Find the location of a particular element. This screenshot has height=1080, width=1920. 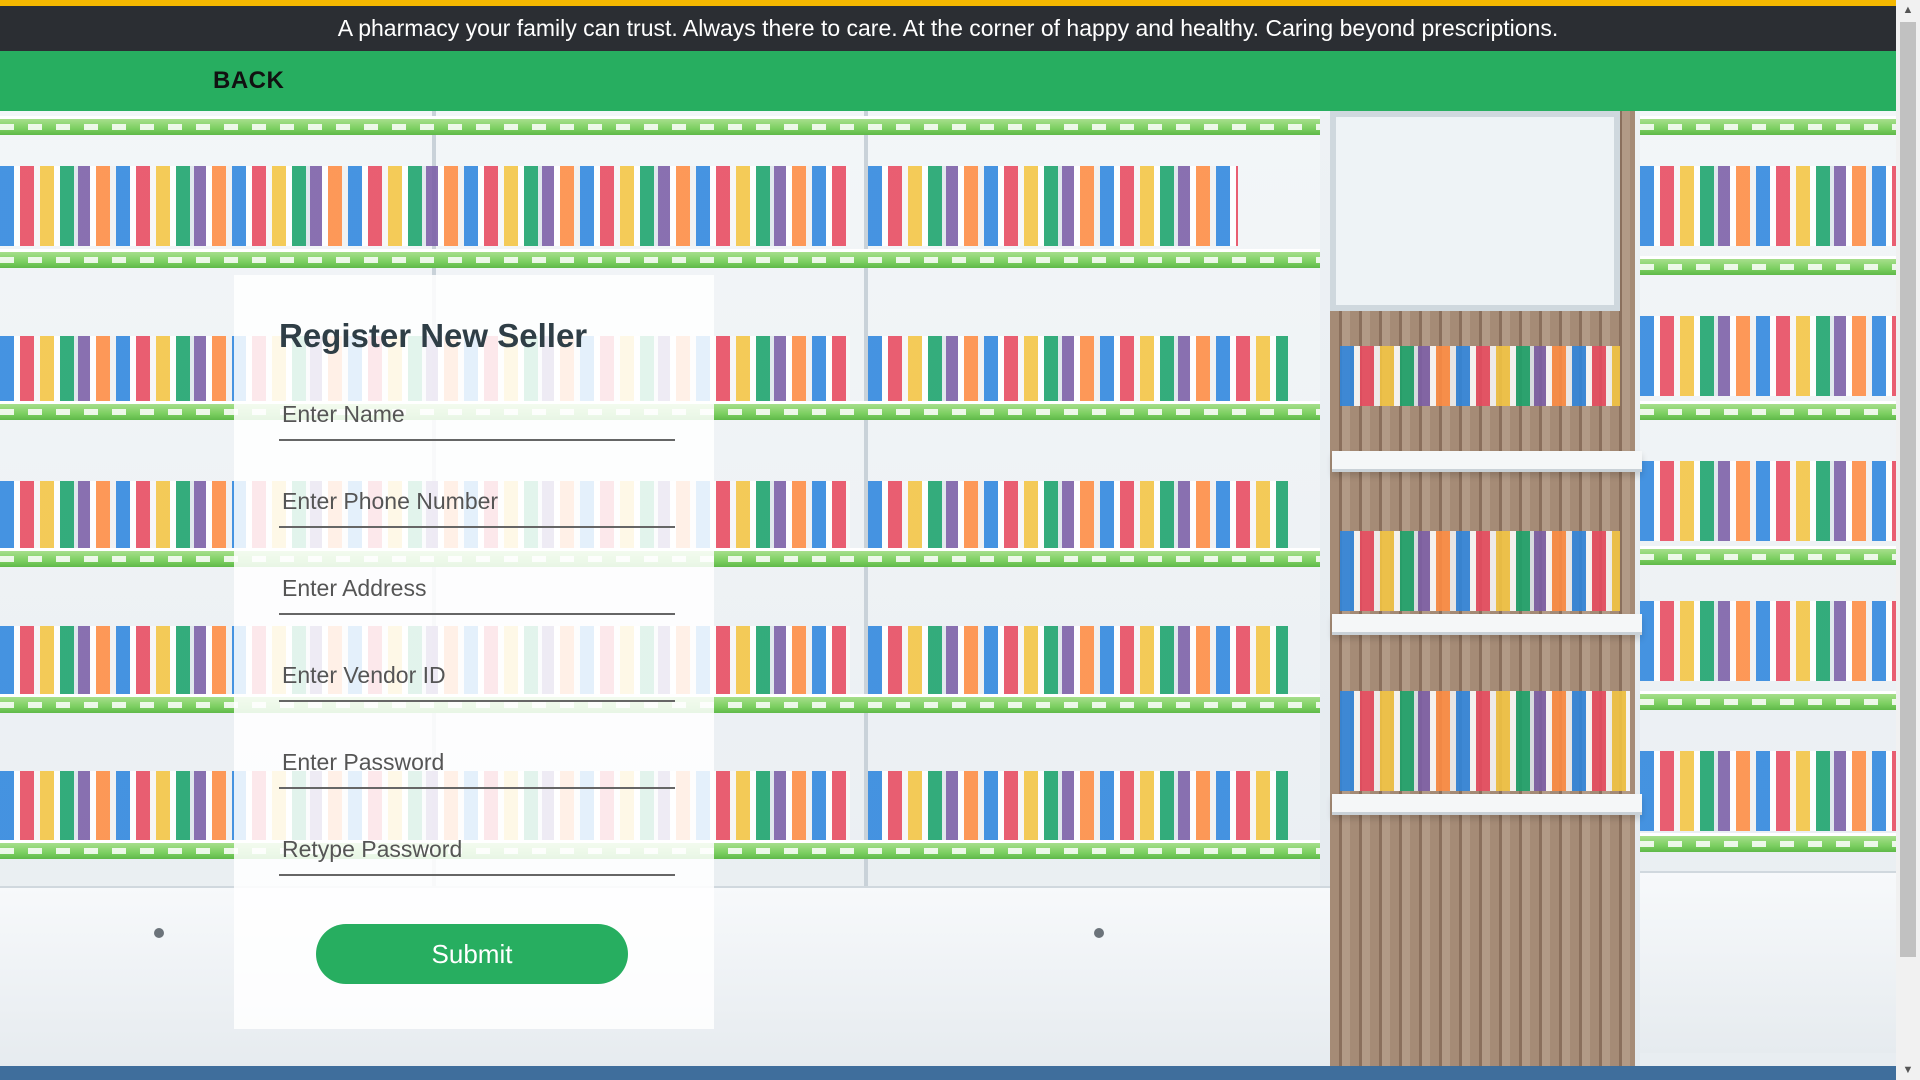

triangle-up-icon: ▲ is located at coordinates (1908, 10).